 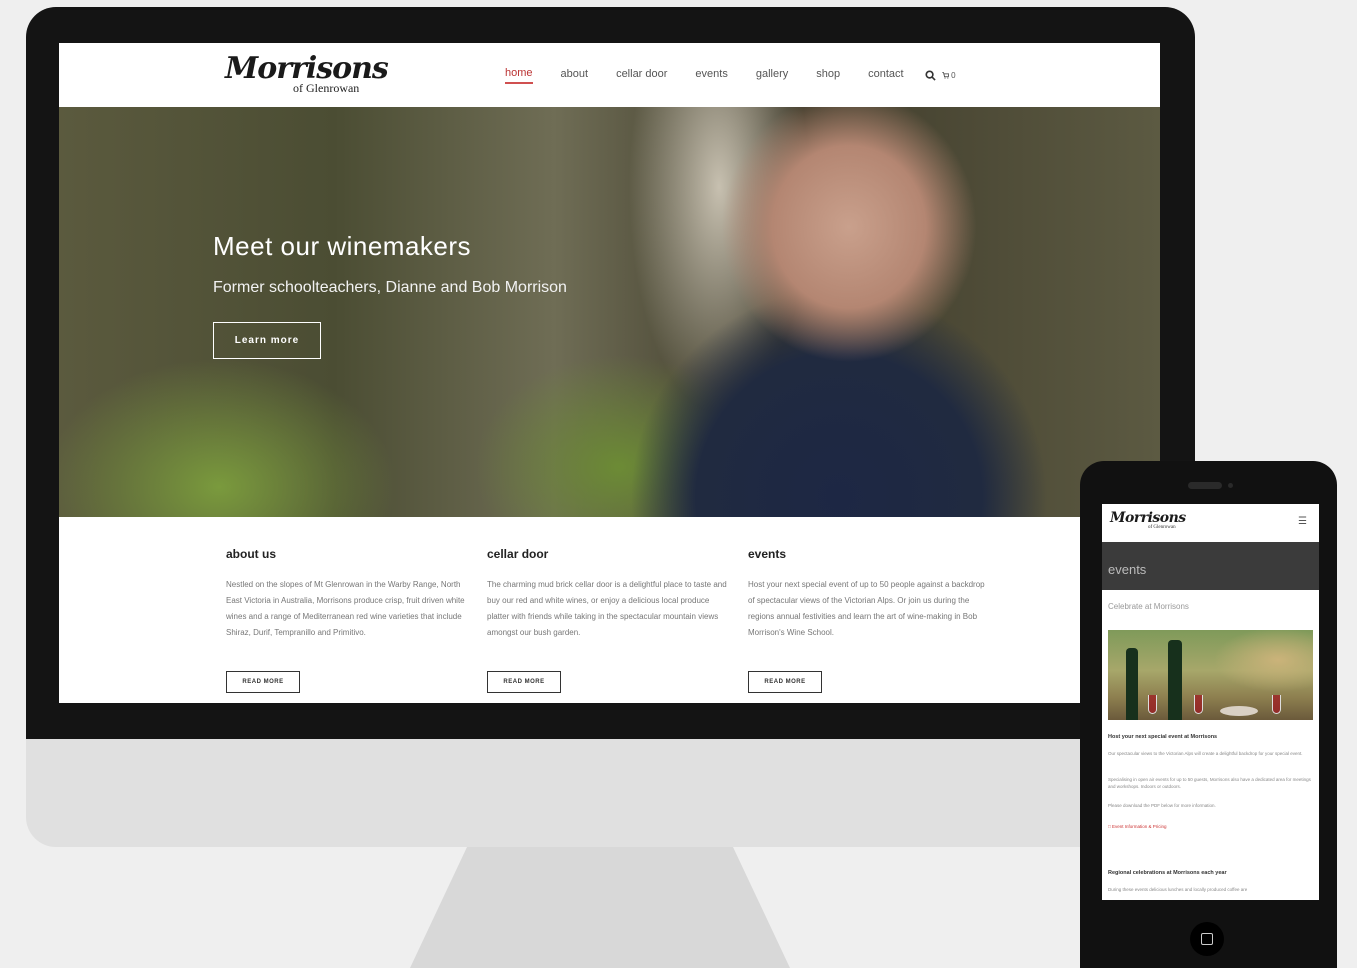 What do you see at coordinates (267, 340) in the screenshot?
I see `learn-more-button: Learn more` at bounding box center [267, 340].